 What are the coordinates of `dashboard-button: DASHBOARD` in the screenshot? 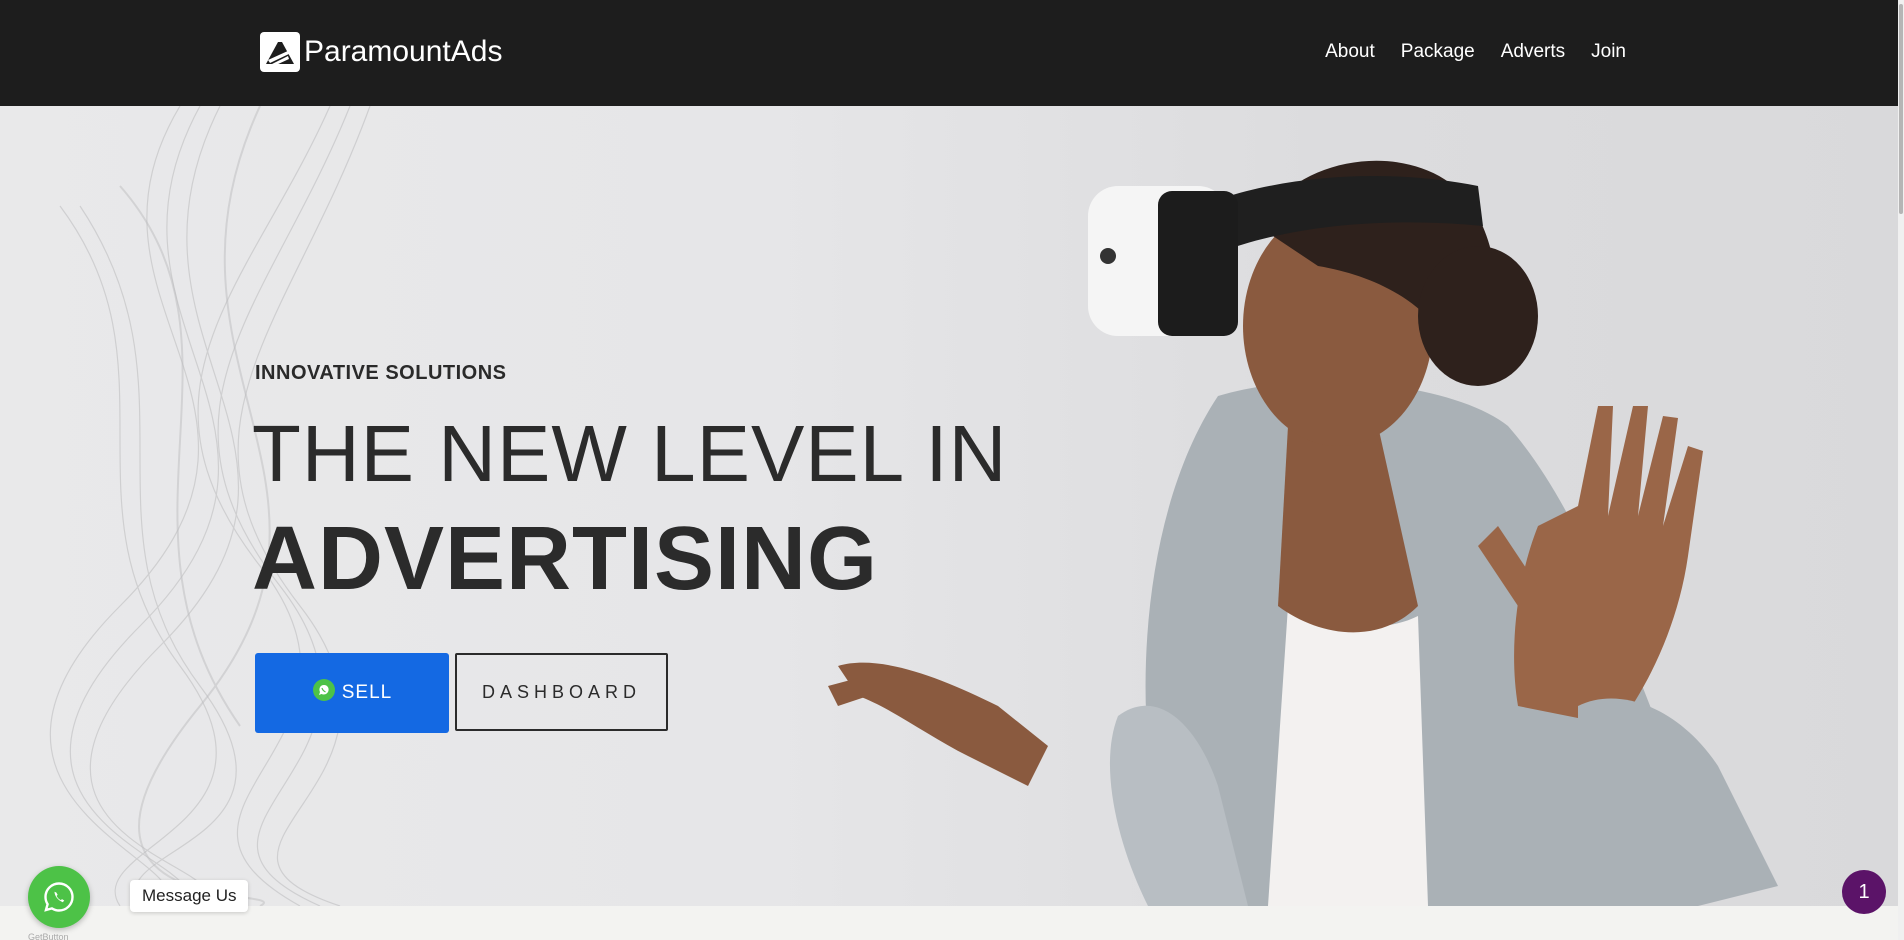 It's located at (561, 692).